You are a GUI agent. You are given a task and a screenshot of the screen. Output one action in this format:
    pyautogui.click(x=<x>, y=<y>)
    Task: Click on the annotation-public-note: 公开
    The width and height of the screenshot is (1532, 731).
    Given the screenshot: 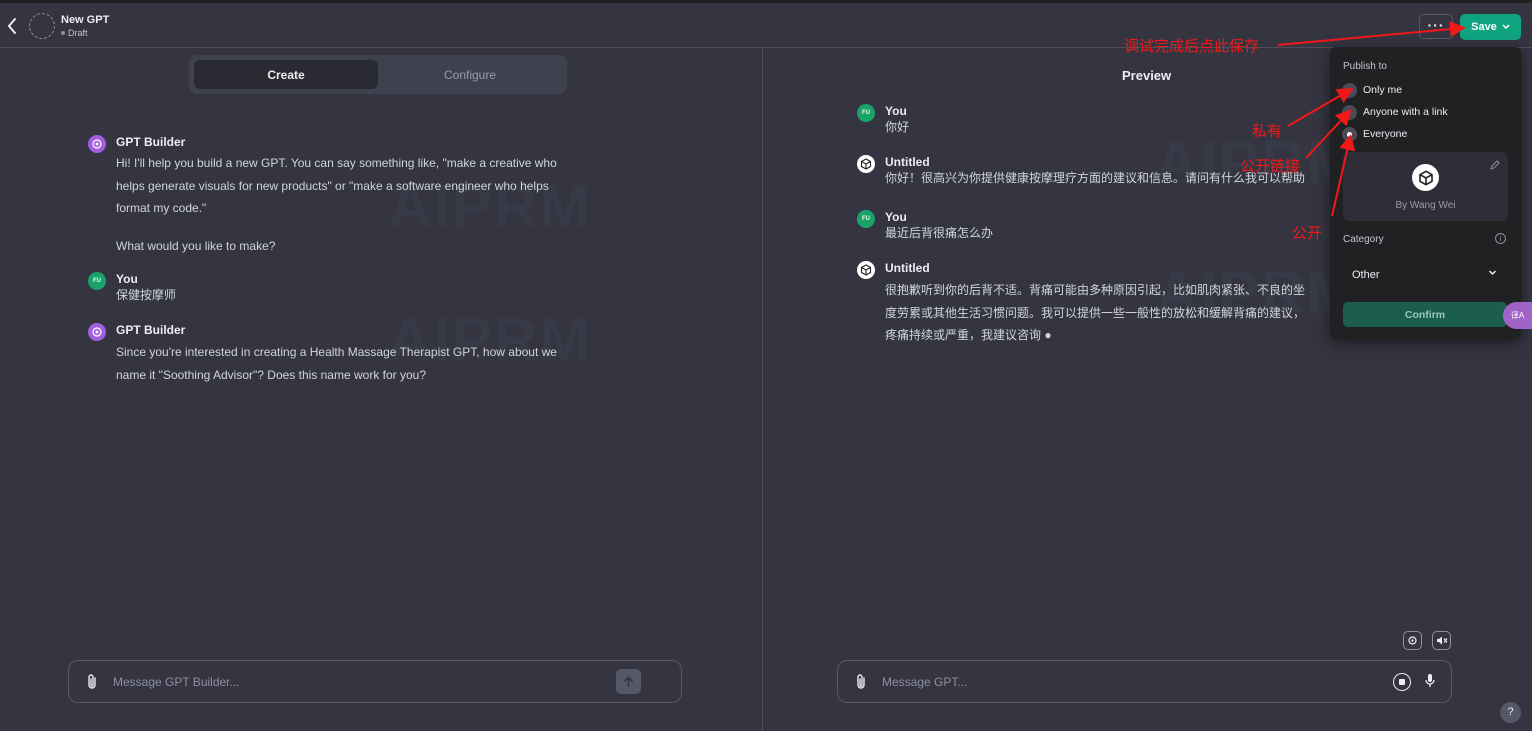 What is the action you would take?
    pyautogui.click(x=1307, y=233)
    